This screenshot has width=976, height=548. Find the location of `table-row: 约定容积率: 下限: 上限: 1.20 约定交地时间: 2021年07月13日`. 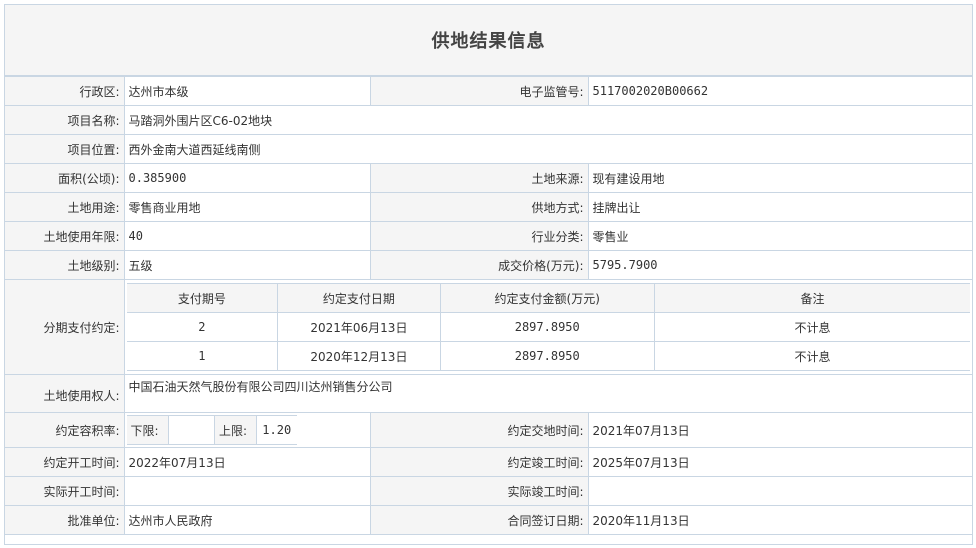

table-row: 约定容积率: 下限: 上限: 1.20 约定交地时间: 2021年07月13日 is located at coordinates (488, 430).